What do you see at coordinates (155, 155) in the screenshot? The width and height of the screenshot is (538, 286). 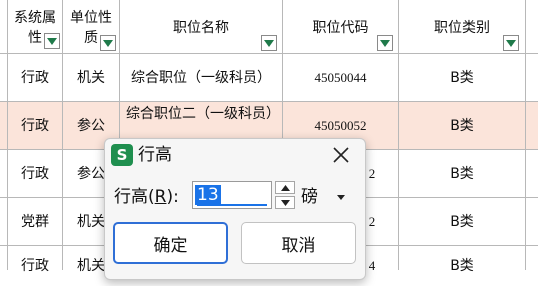 I see `dialog-title: 行高` at bounding box center [155, 155].